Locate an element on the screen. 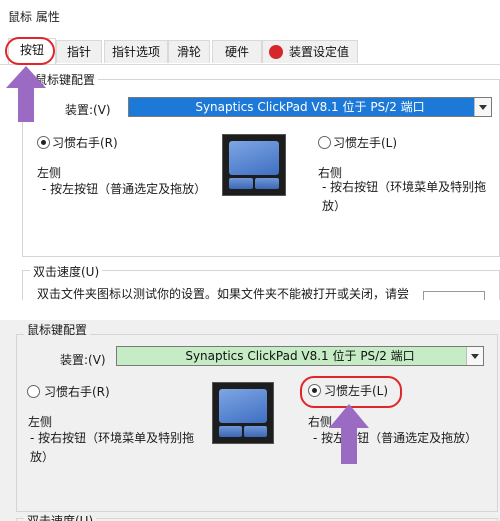 This screenshot has width=500, height=521. tab-label: 滑轮 is located at coordinates (188, 52).